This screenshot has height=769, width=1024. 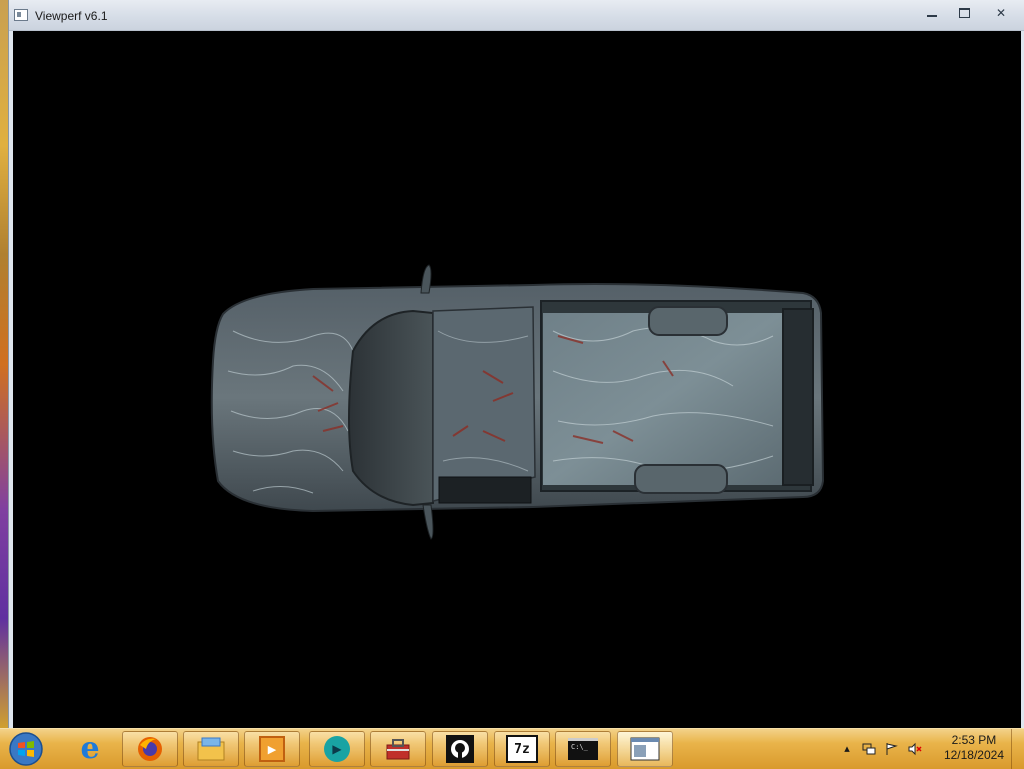 I want to click on minimize-icon, so click(x=932, y=16).